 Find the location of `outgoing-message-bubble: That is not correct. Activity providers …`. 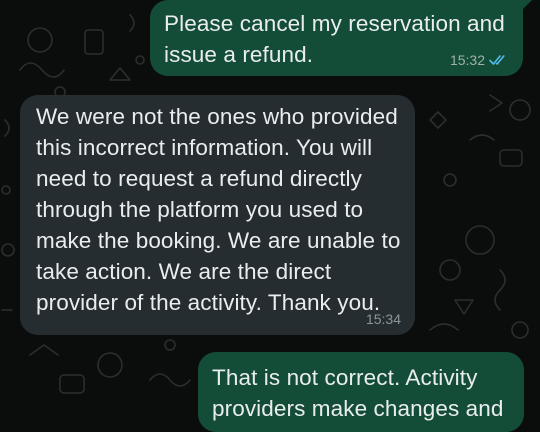

outgoing-message-bubble: That is not correct. Activity providers … is located at coordinates (361, 392).